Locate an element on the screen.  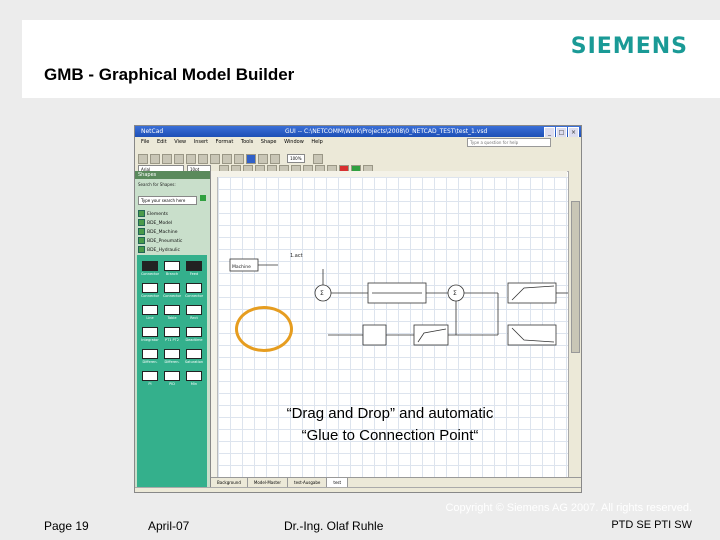
shape-label: Differen. is located at coordinates (172, 362).